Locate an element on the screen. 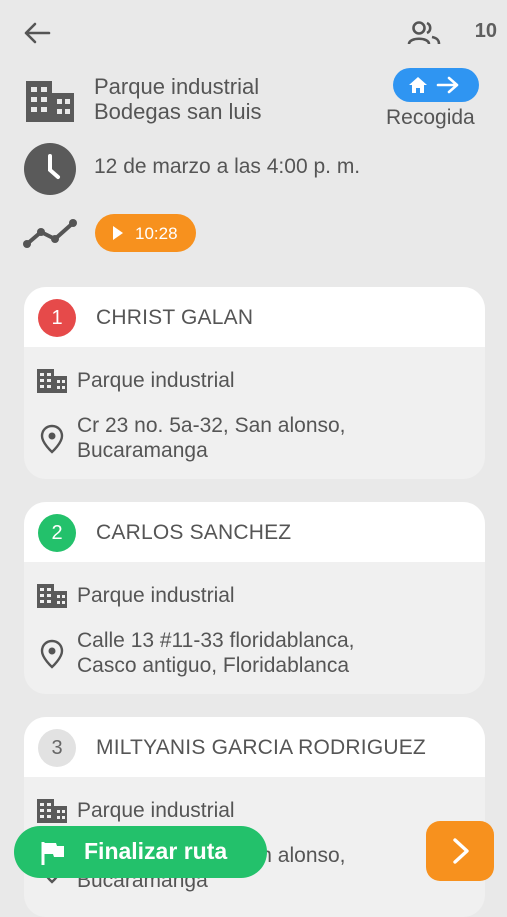 This screenshot has height=917, width=507. route-timer: 10:28 is located at coordinates (145, 233).